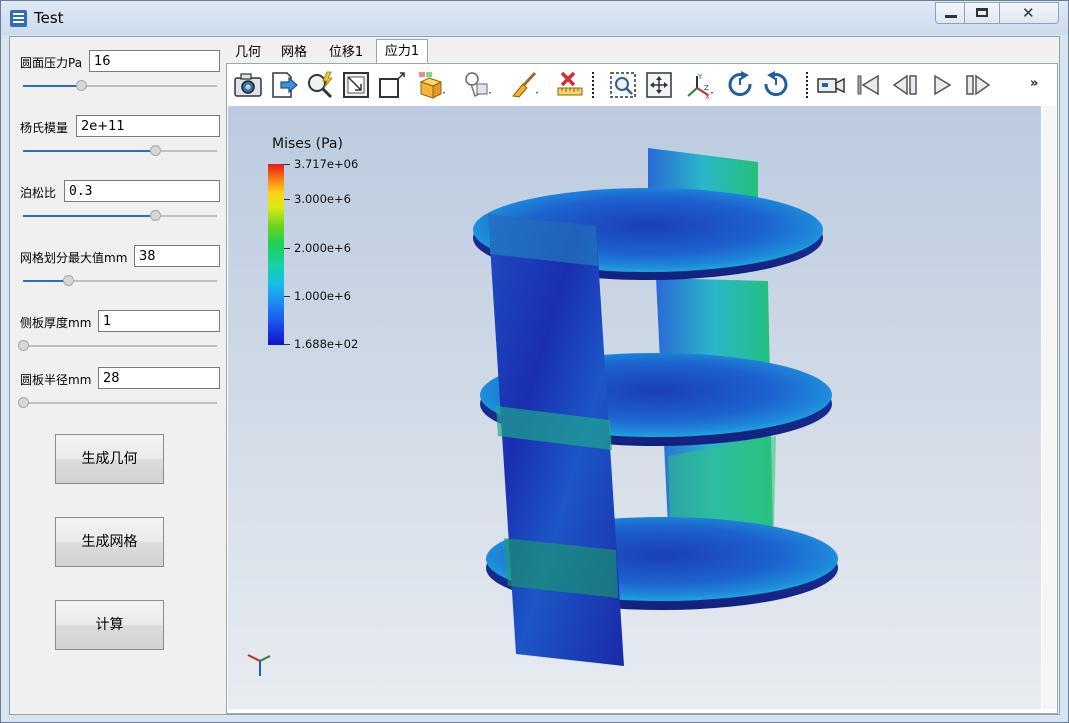  I want to click on side-thickness-input: 1, so click(159, 321).